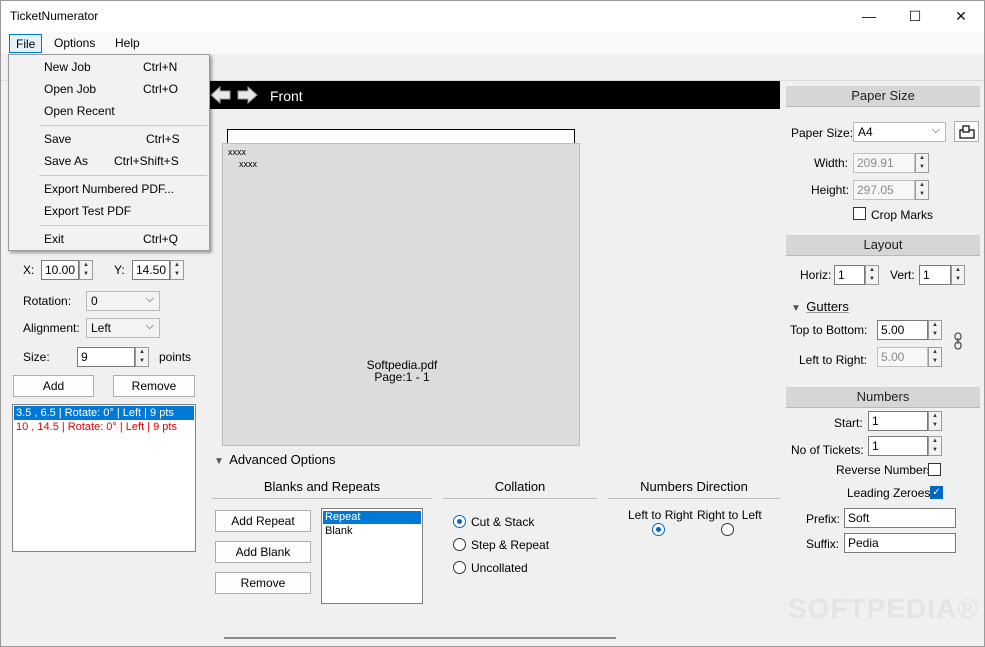 This screenshot has width=985, height=647. I want to click on list-item: 3.5 , 6.5 | Rotate: 0° | Left | 9 pts, so click(104, 413).